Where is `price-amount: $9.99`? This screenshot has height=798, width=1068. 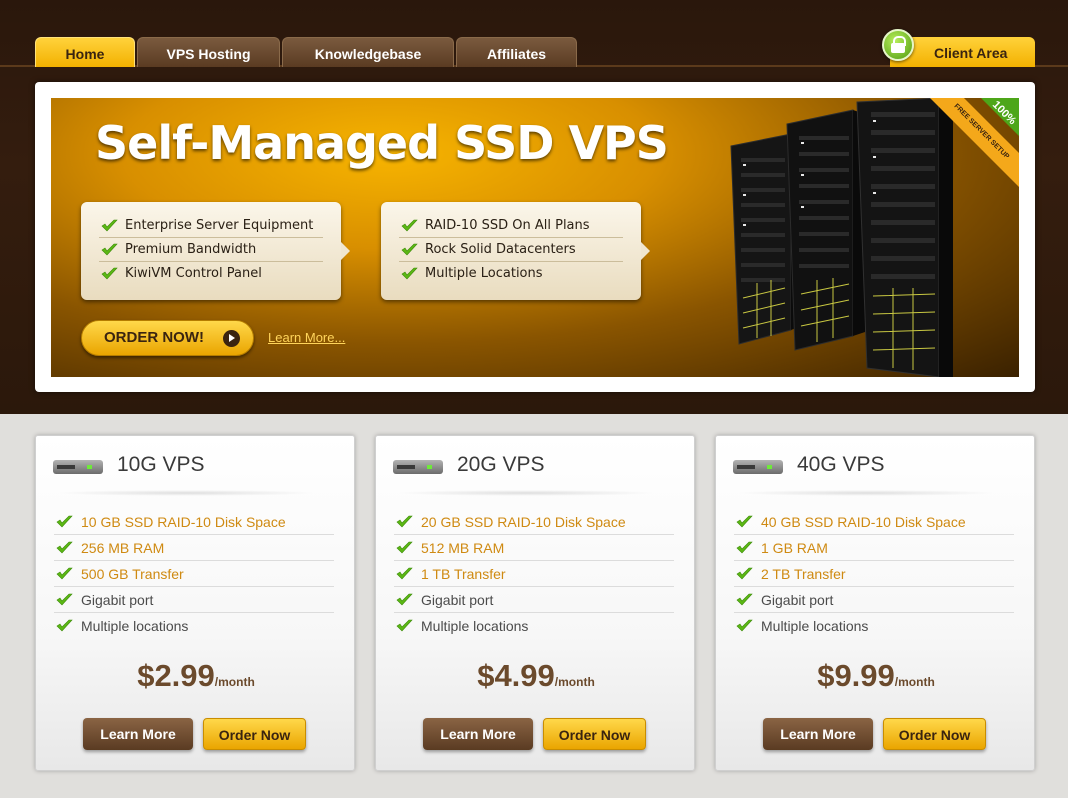
price-amount: $9.99 is located at coordinates (856, 675).